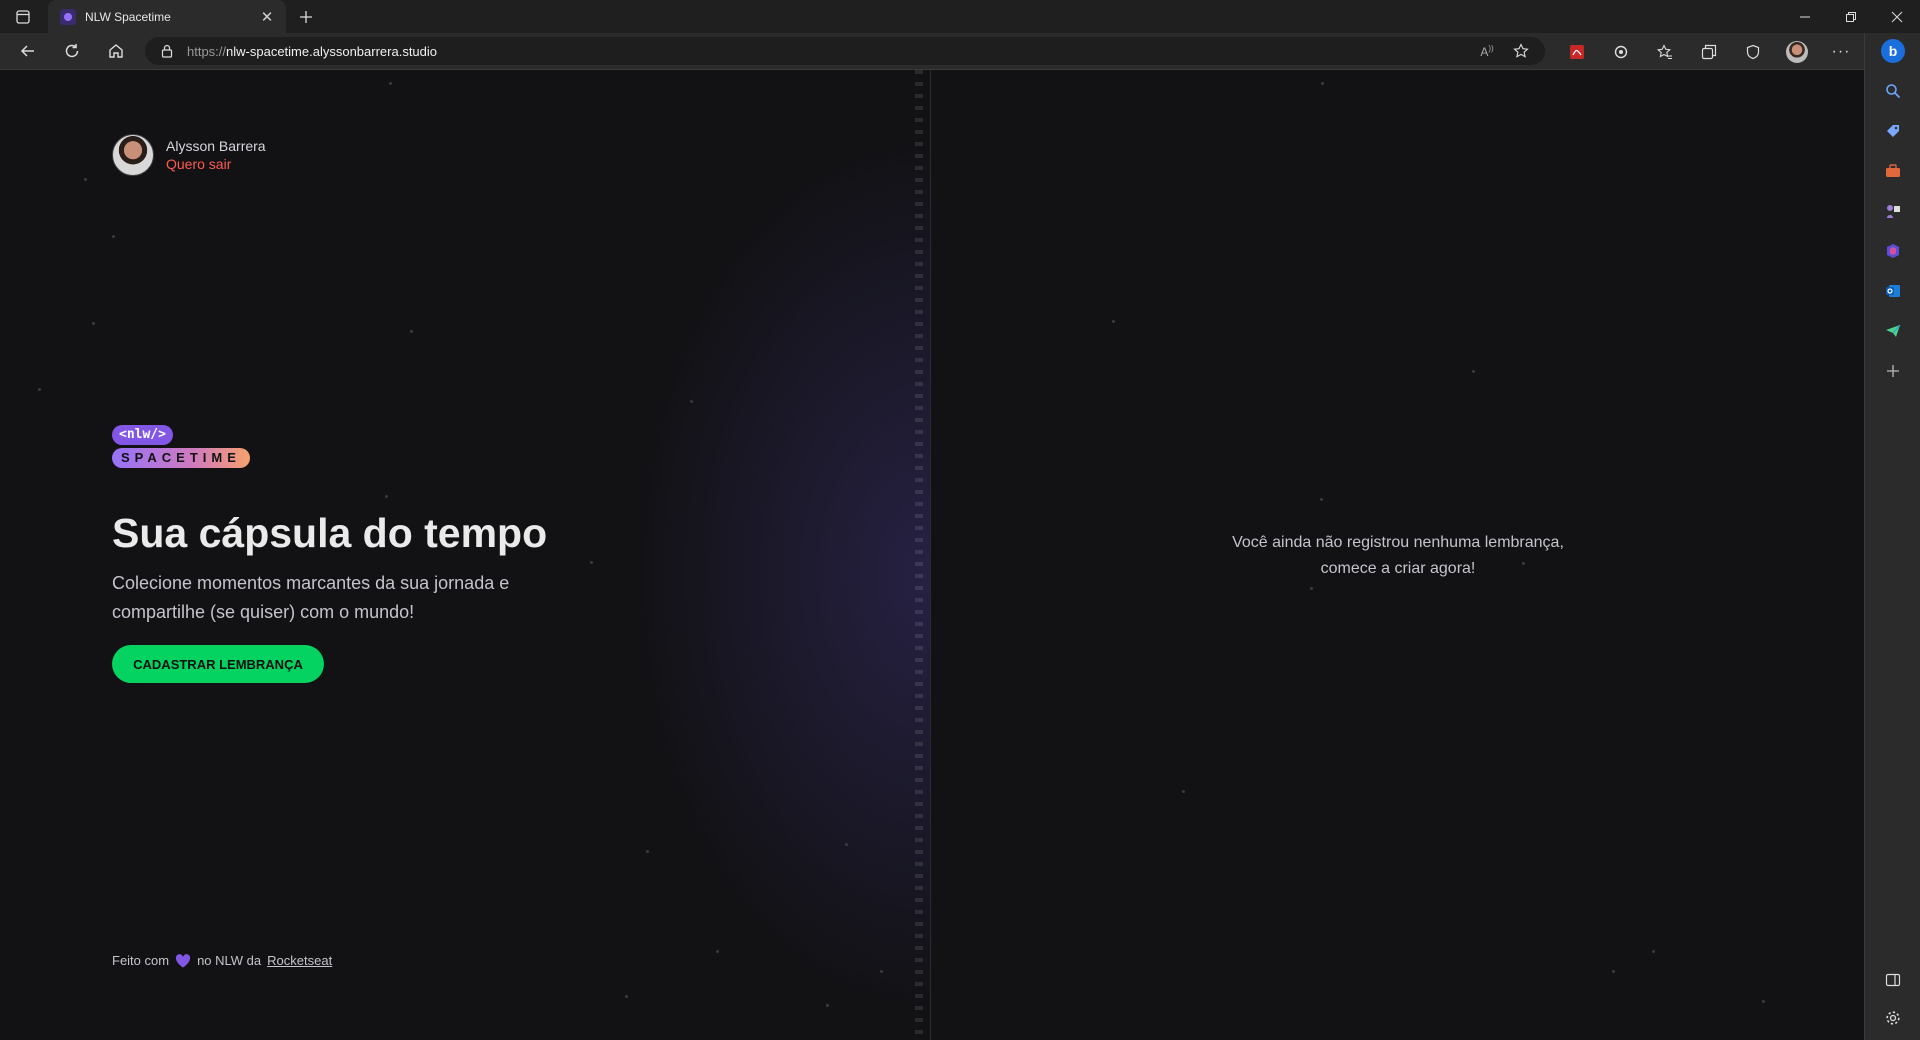  I want to click on restore-icon, so click(1851, 16).